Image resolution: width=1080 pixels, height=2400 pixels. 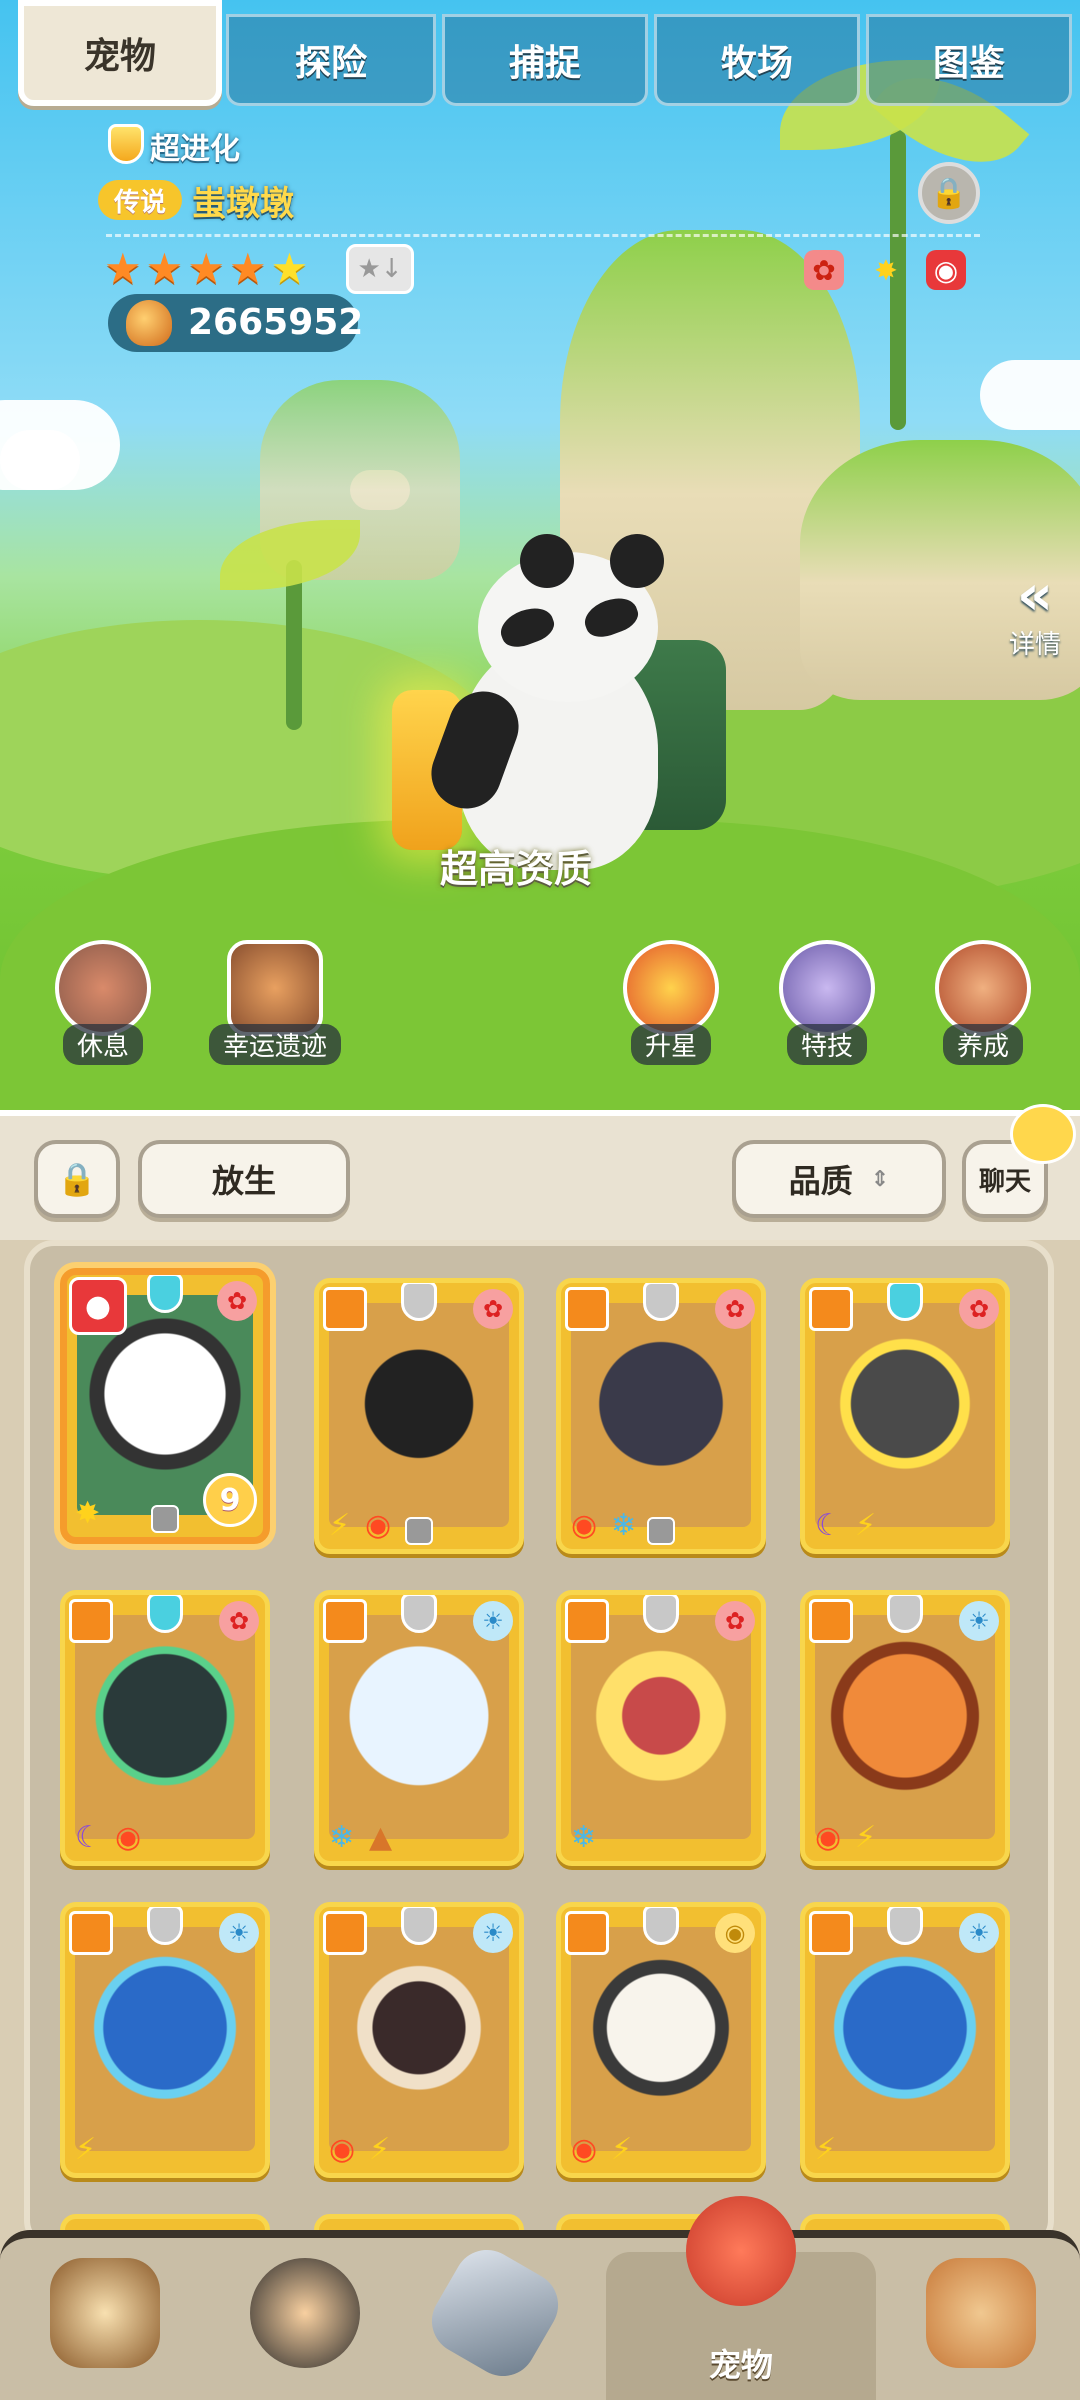 What do you see at coordinates (880, 1179) in the screenshot?
I see `sort-arrows-icon: ⇕` at bounding box center [880, 1179].